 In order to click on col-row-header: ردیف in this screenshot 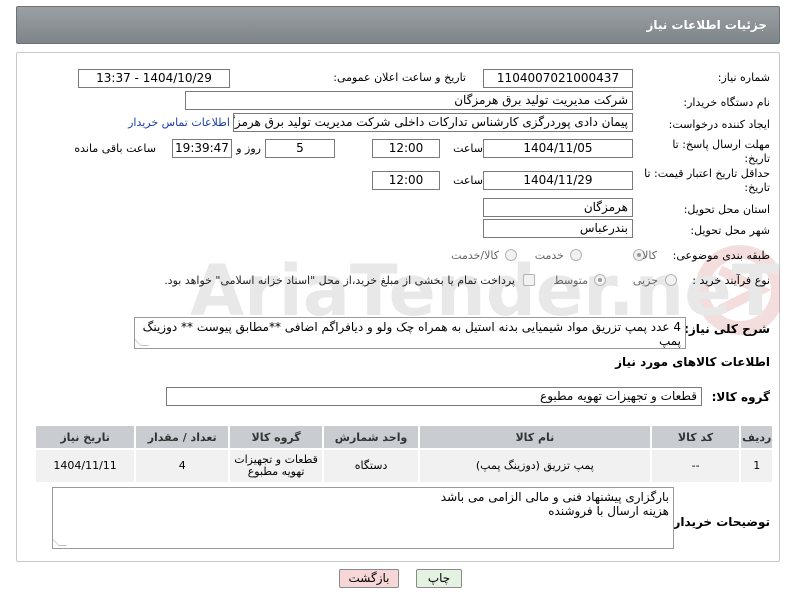, I will do `click(756, 437)`.